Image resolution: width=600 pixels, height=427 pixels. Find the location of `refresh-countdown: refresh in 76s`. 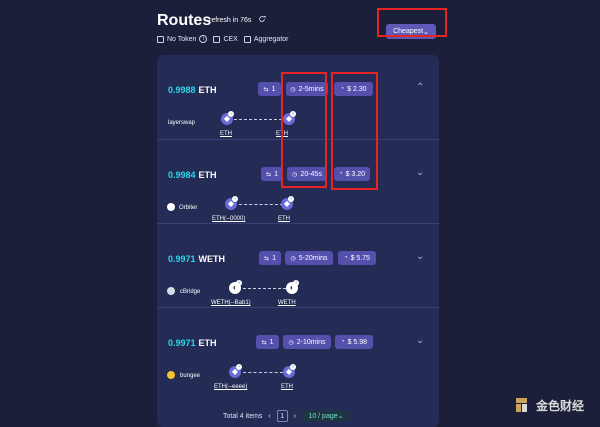

refresh-countdown: refresh in 76s is located at coordinates (230, 20).